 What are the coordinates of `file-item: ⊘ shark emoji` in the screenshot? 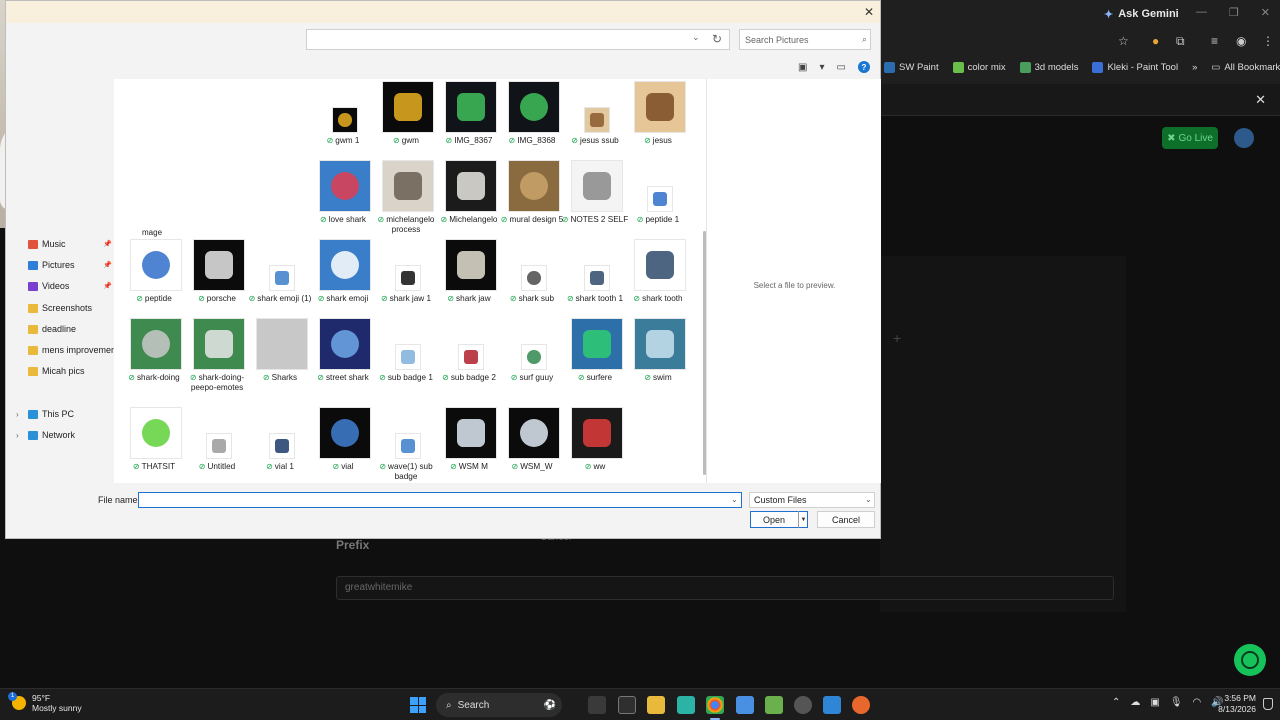 It's located at (343, 277).